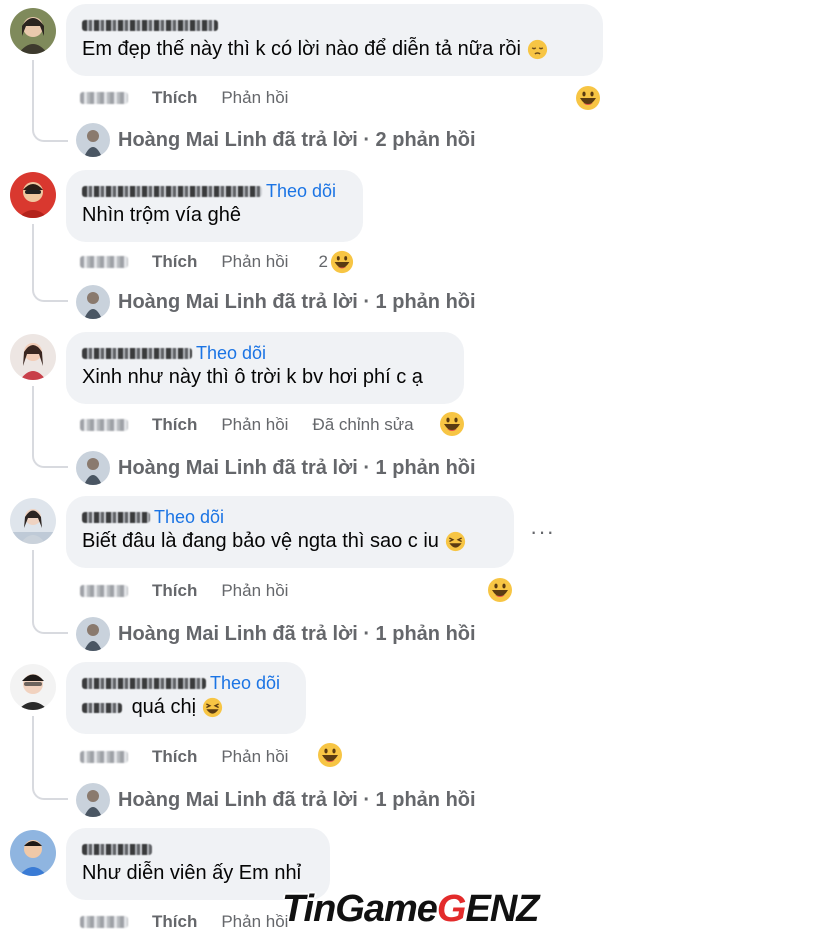 The image size is (833, 940). I want to click on reply-summary: Hoàng Mai Linh đã trả lời · 2 phản hồi, so click(297, 140).